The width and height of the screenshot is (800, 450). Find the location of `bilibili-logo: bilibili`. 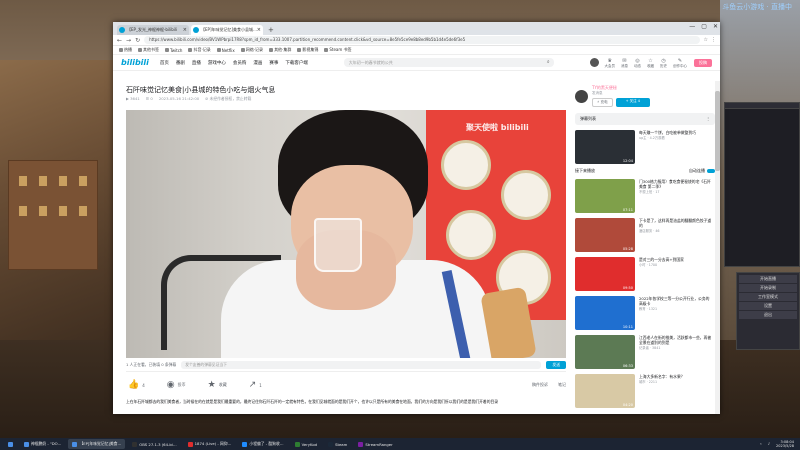

bilibili-logo: bilibili is located at coordinates (135, 62).